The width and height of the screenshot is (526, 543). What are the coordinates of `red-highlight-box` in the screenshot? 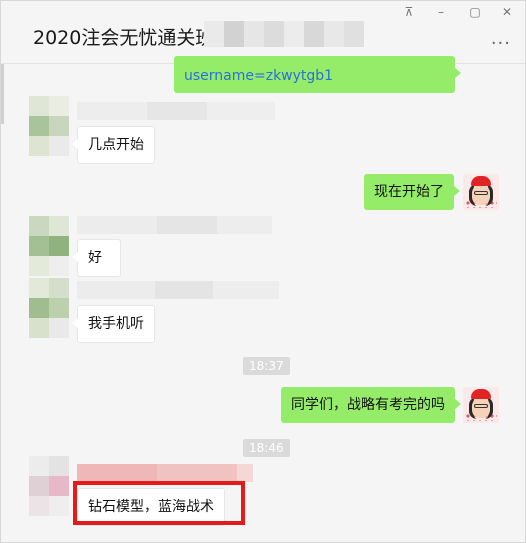 It's located at (159, 503).